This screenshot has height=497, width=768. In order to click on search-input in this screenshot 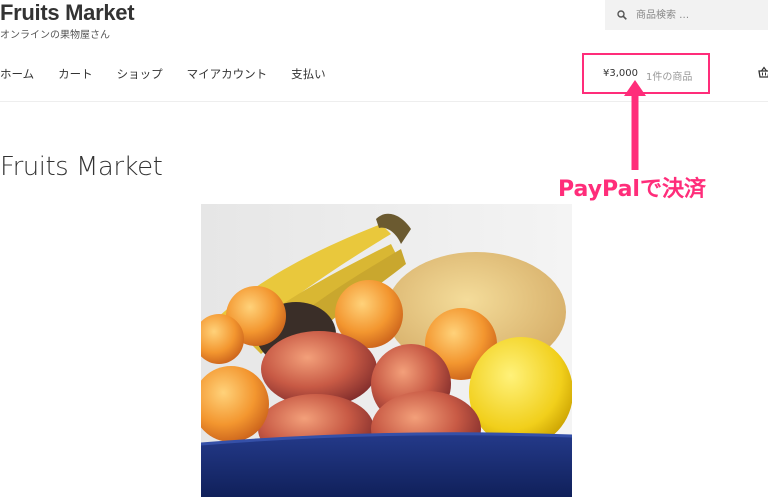, I will do `click(696, 15)`.